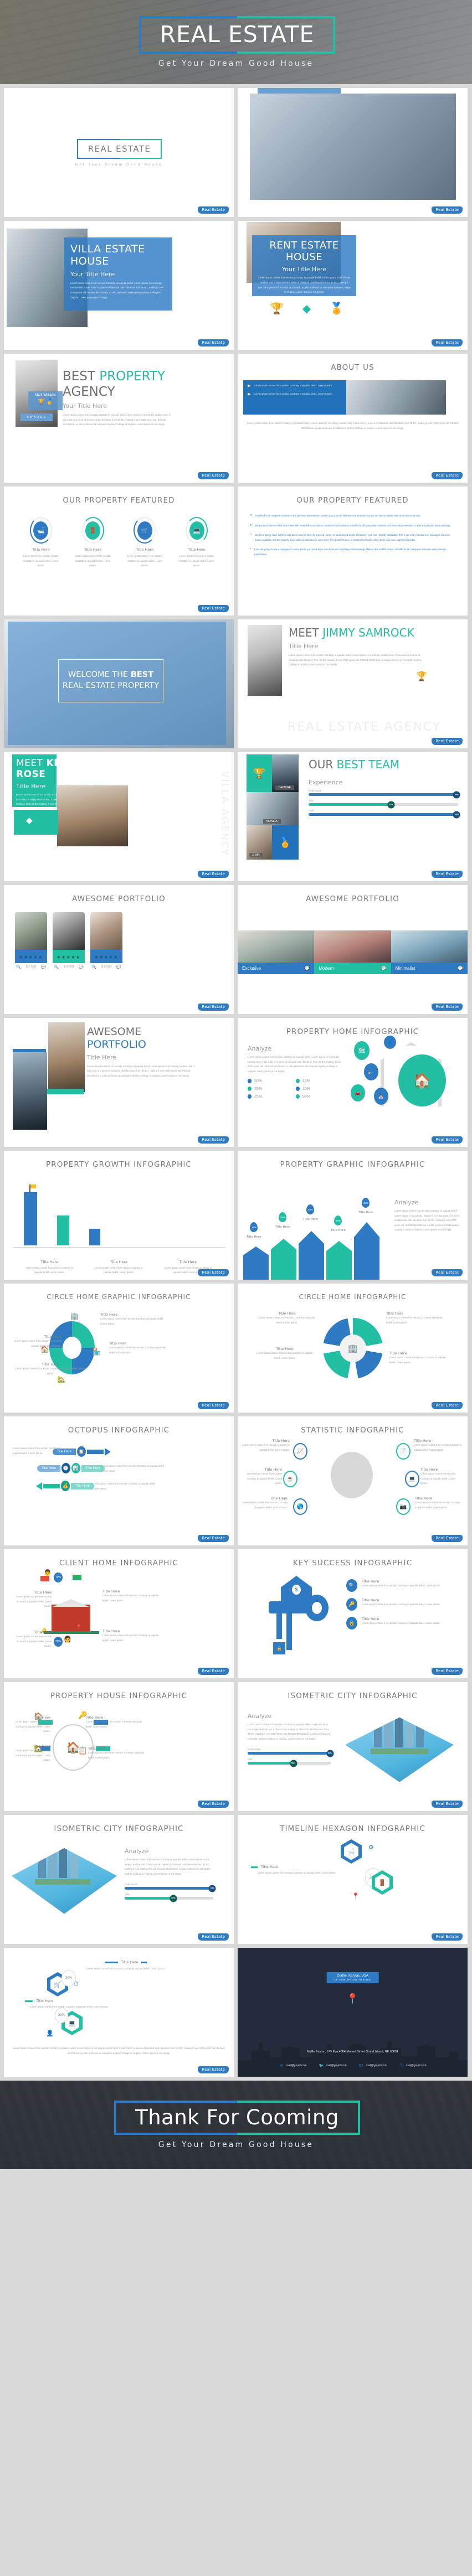  What do you see at coordinates (292, 2065) in the screenshot?
I see `contact-mail: ✉ mail@gmail.com` at bounding box center [292, 2065].